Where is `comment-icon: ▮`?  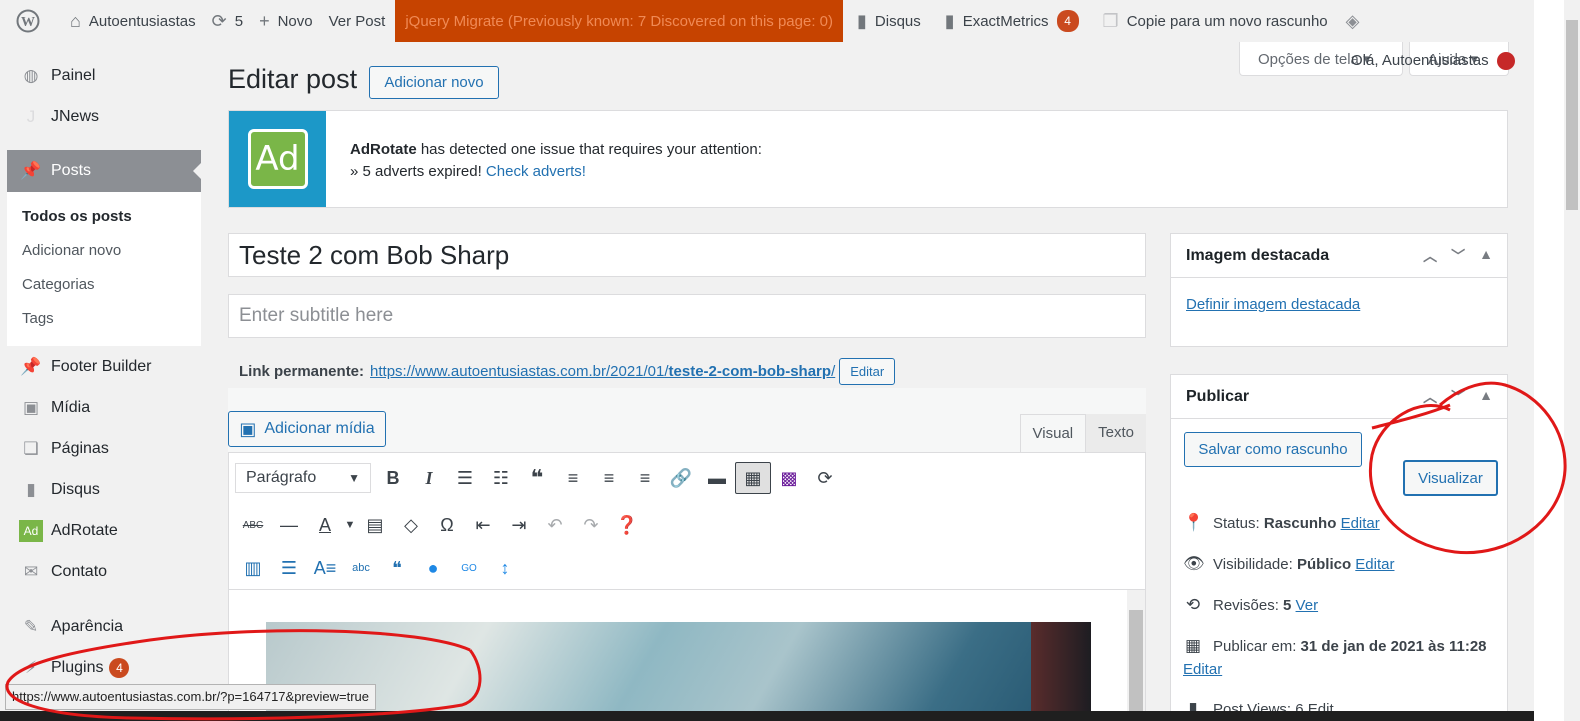
comment-icon: ▮ is located at coordinates (862, 20).